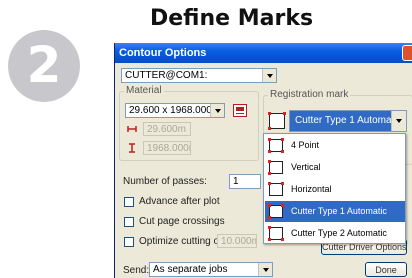 The width and height of the screenshot is (412, 278). What do you see at coordinates (179, 201) in the screenshot?
I see `advance-after-plot-label: Advance after plot` at bounding box center [179, 201].